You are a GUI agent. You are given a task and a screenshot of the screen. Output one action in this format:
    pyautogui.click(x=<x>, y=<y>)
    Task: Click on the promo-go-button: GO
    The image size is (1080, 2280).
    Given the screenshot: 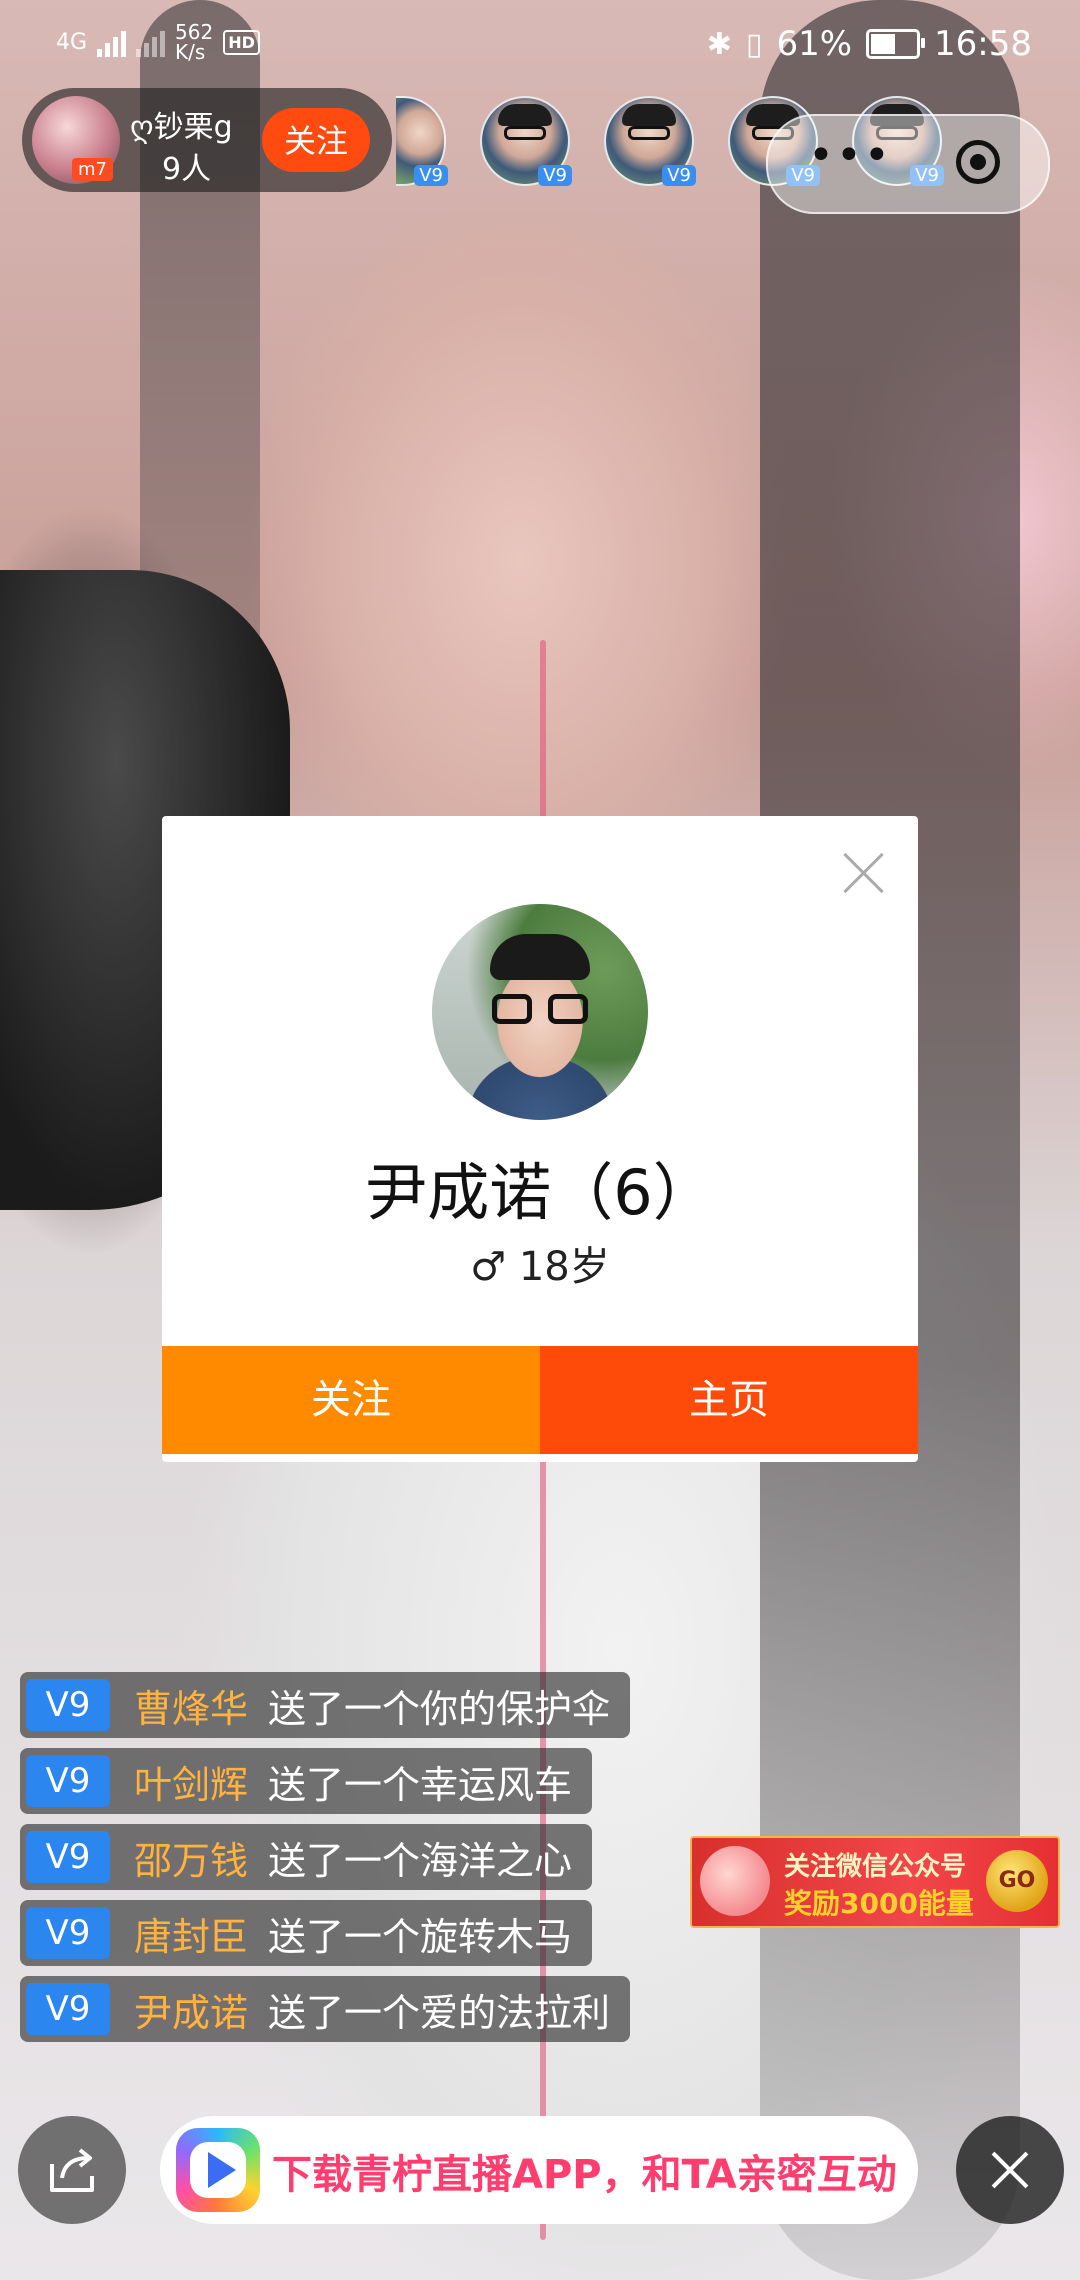 What is the action you would take?
    pyautogui.click(x=1017, y=1881)
    